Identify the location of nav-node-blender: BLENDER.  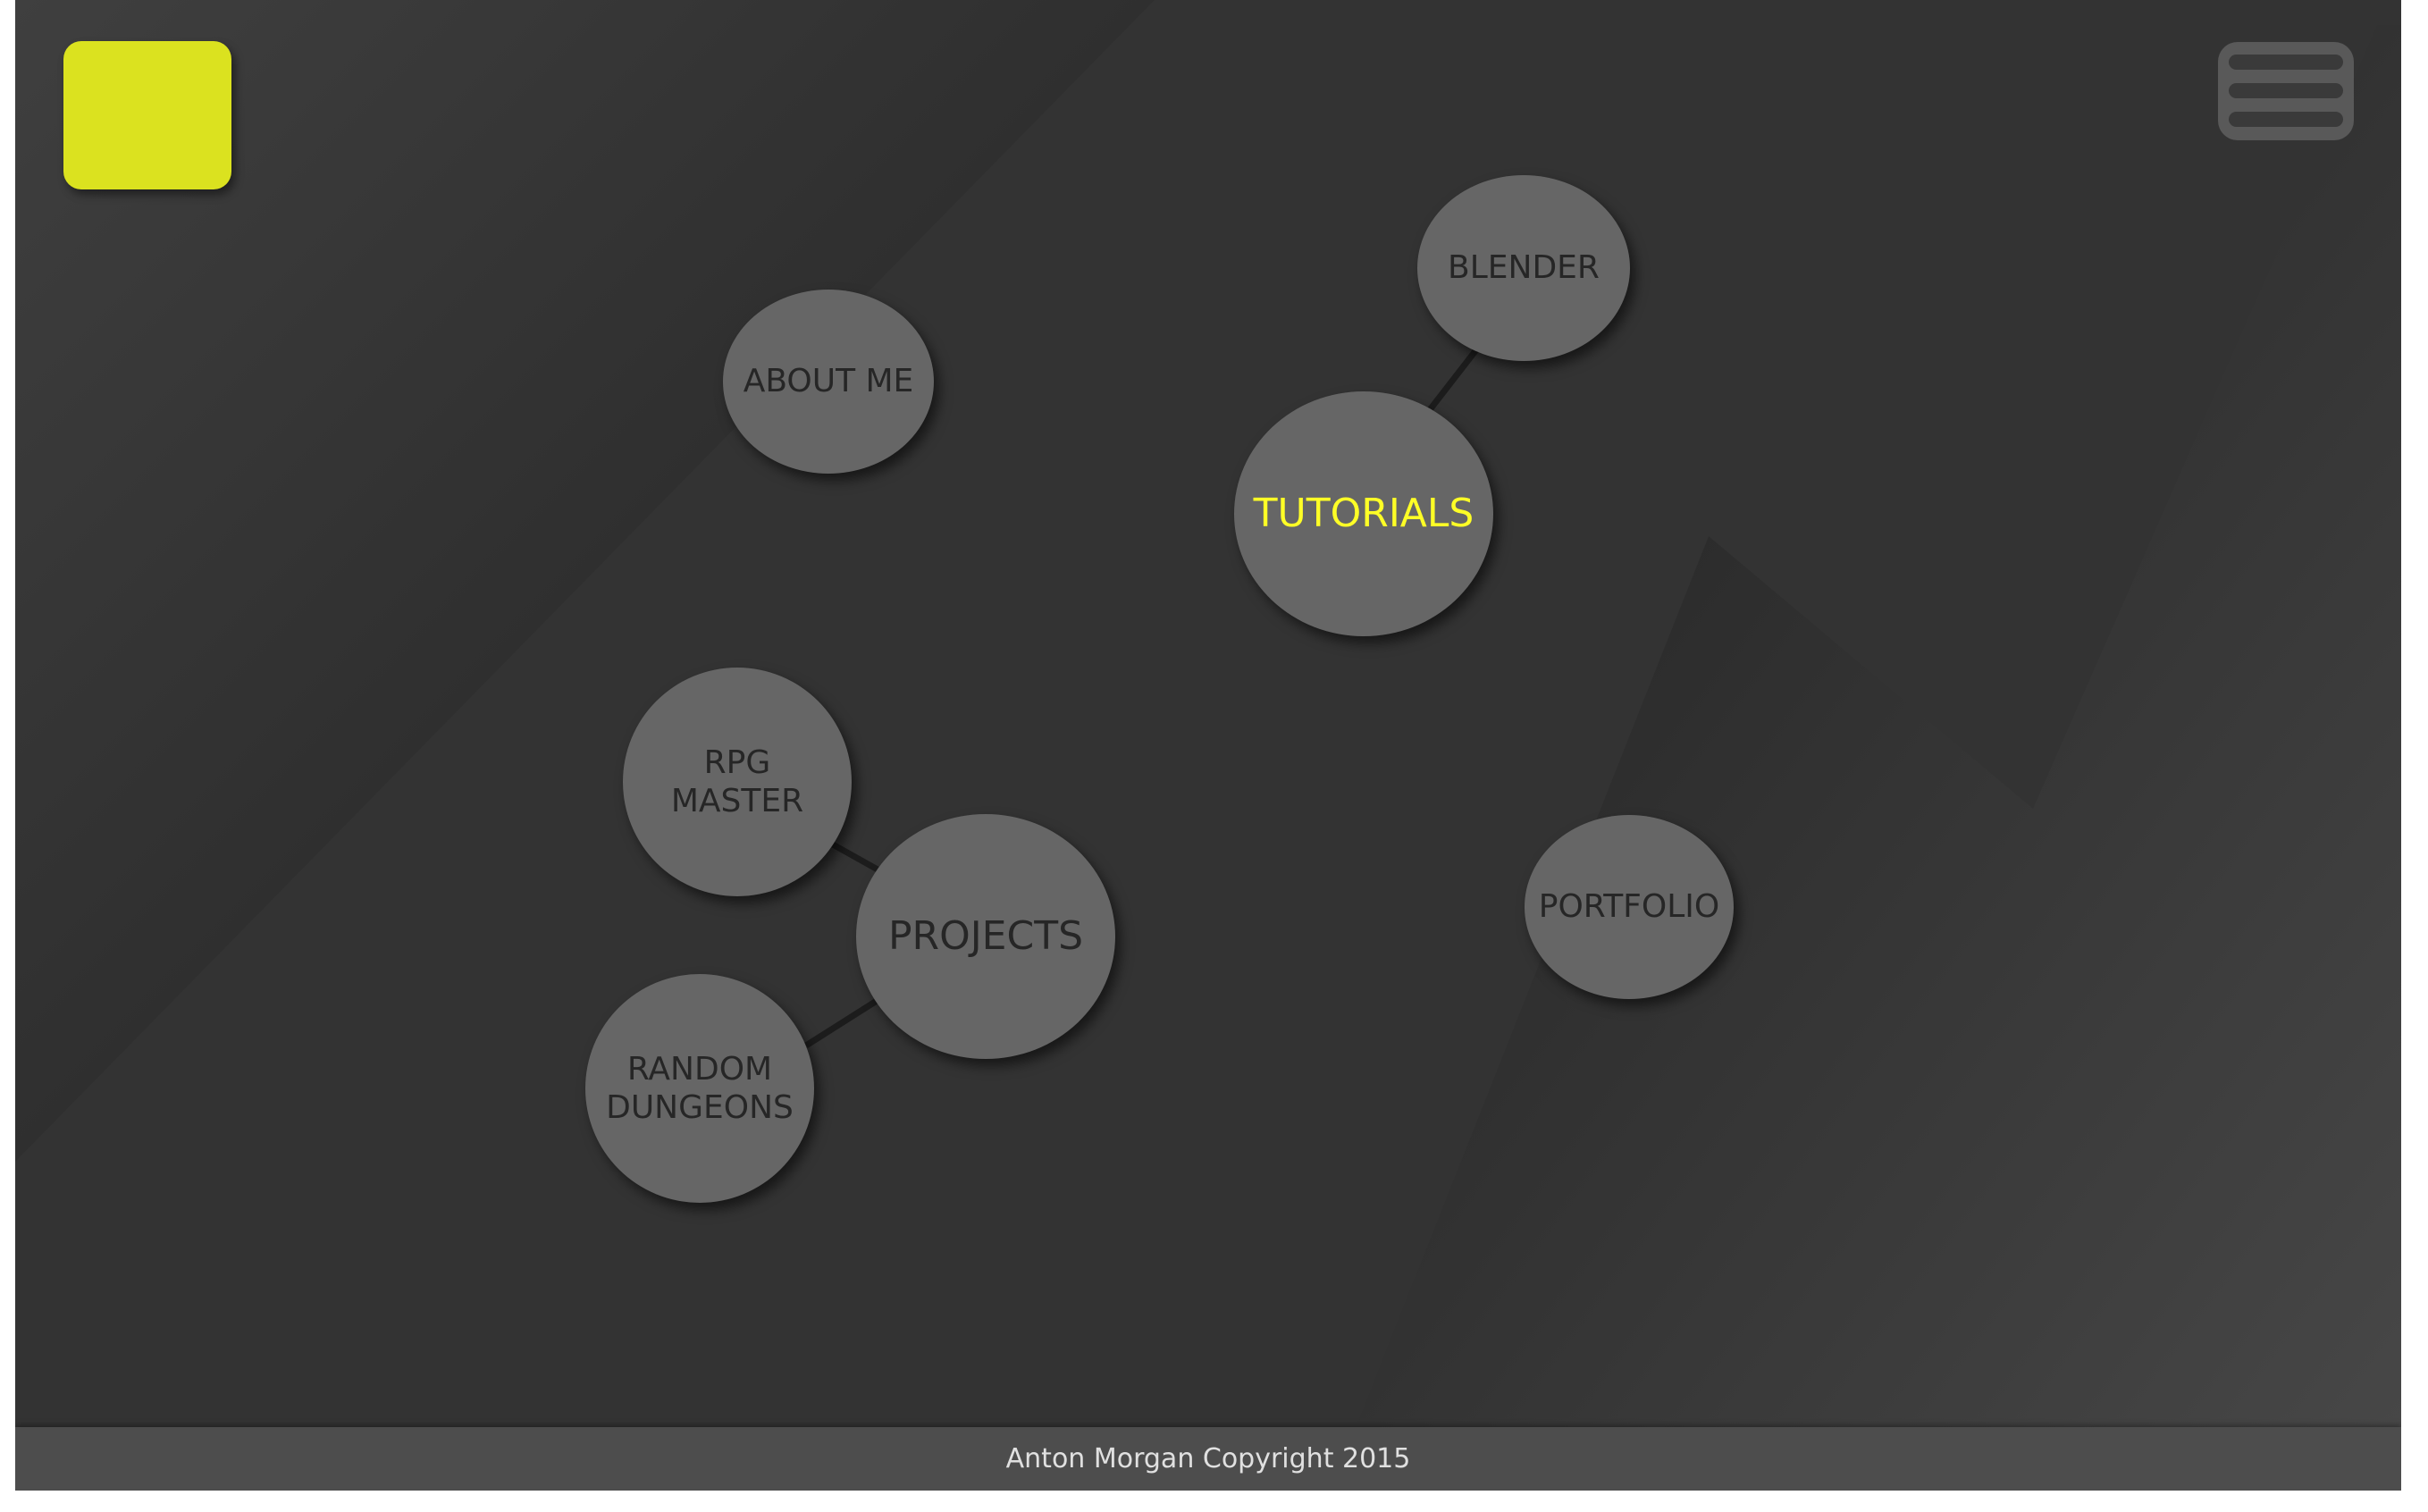
(1523, 268).